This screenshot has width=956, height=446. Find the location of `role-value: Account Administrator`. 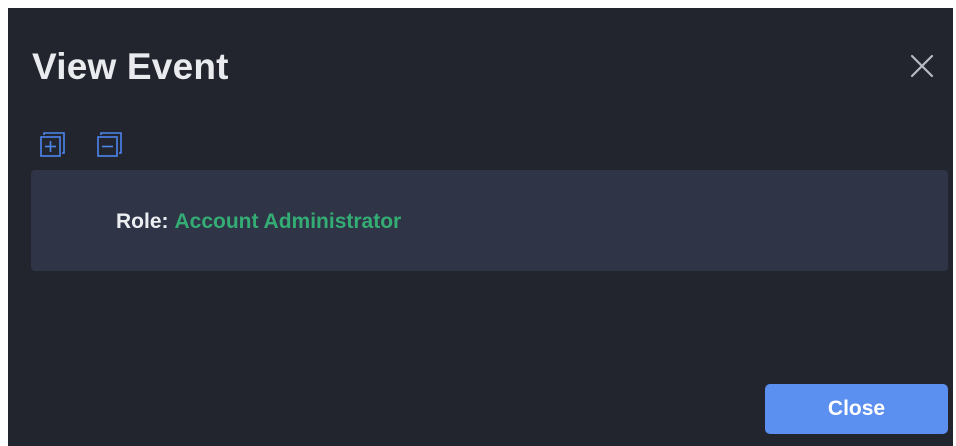

role-value: Account Administrator is located at coordinates (288, 221).